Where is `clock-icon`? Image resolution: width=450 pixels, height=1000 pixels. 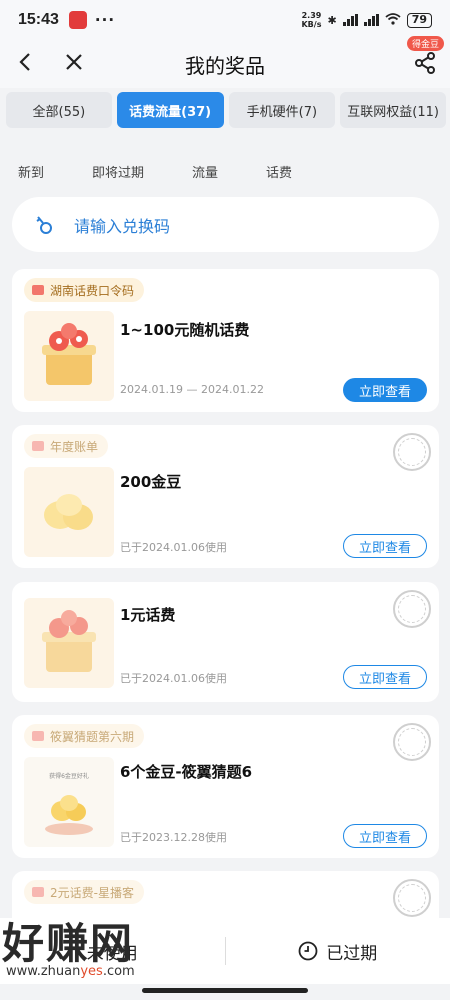
clock-icon is located at coordinates (308, 951).